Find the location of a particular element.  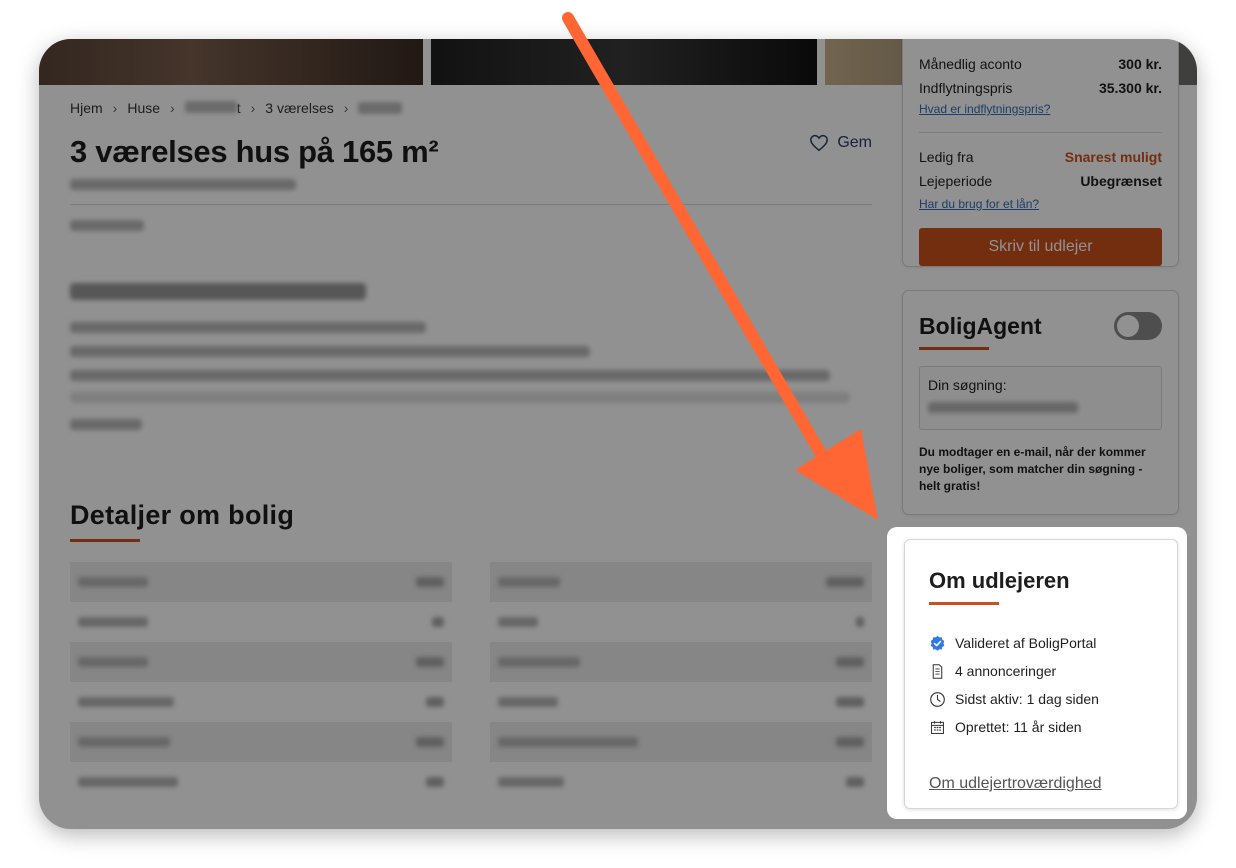

landlord-trust-link: Om udlejertroværdighed is located at coordinates (1015, 784).